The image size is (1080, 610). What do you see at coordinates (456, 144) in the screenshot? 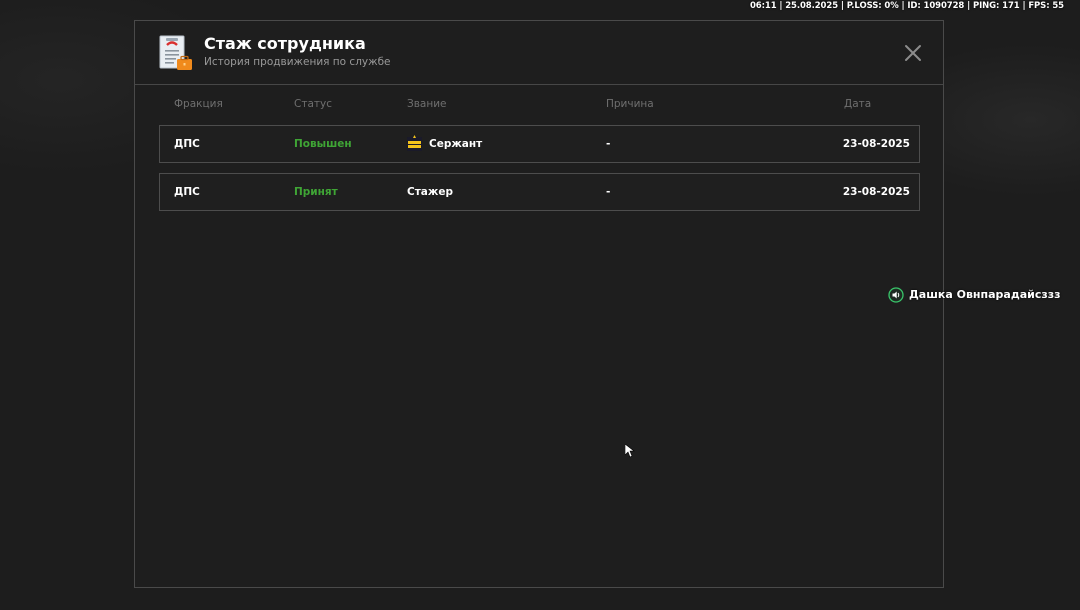
I see `rank-label: Сержант` at bounding box center [456, 144].